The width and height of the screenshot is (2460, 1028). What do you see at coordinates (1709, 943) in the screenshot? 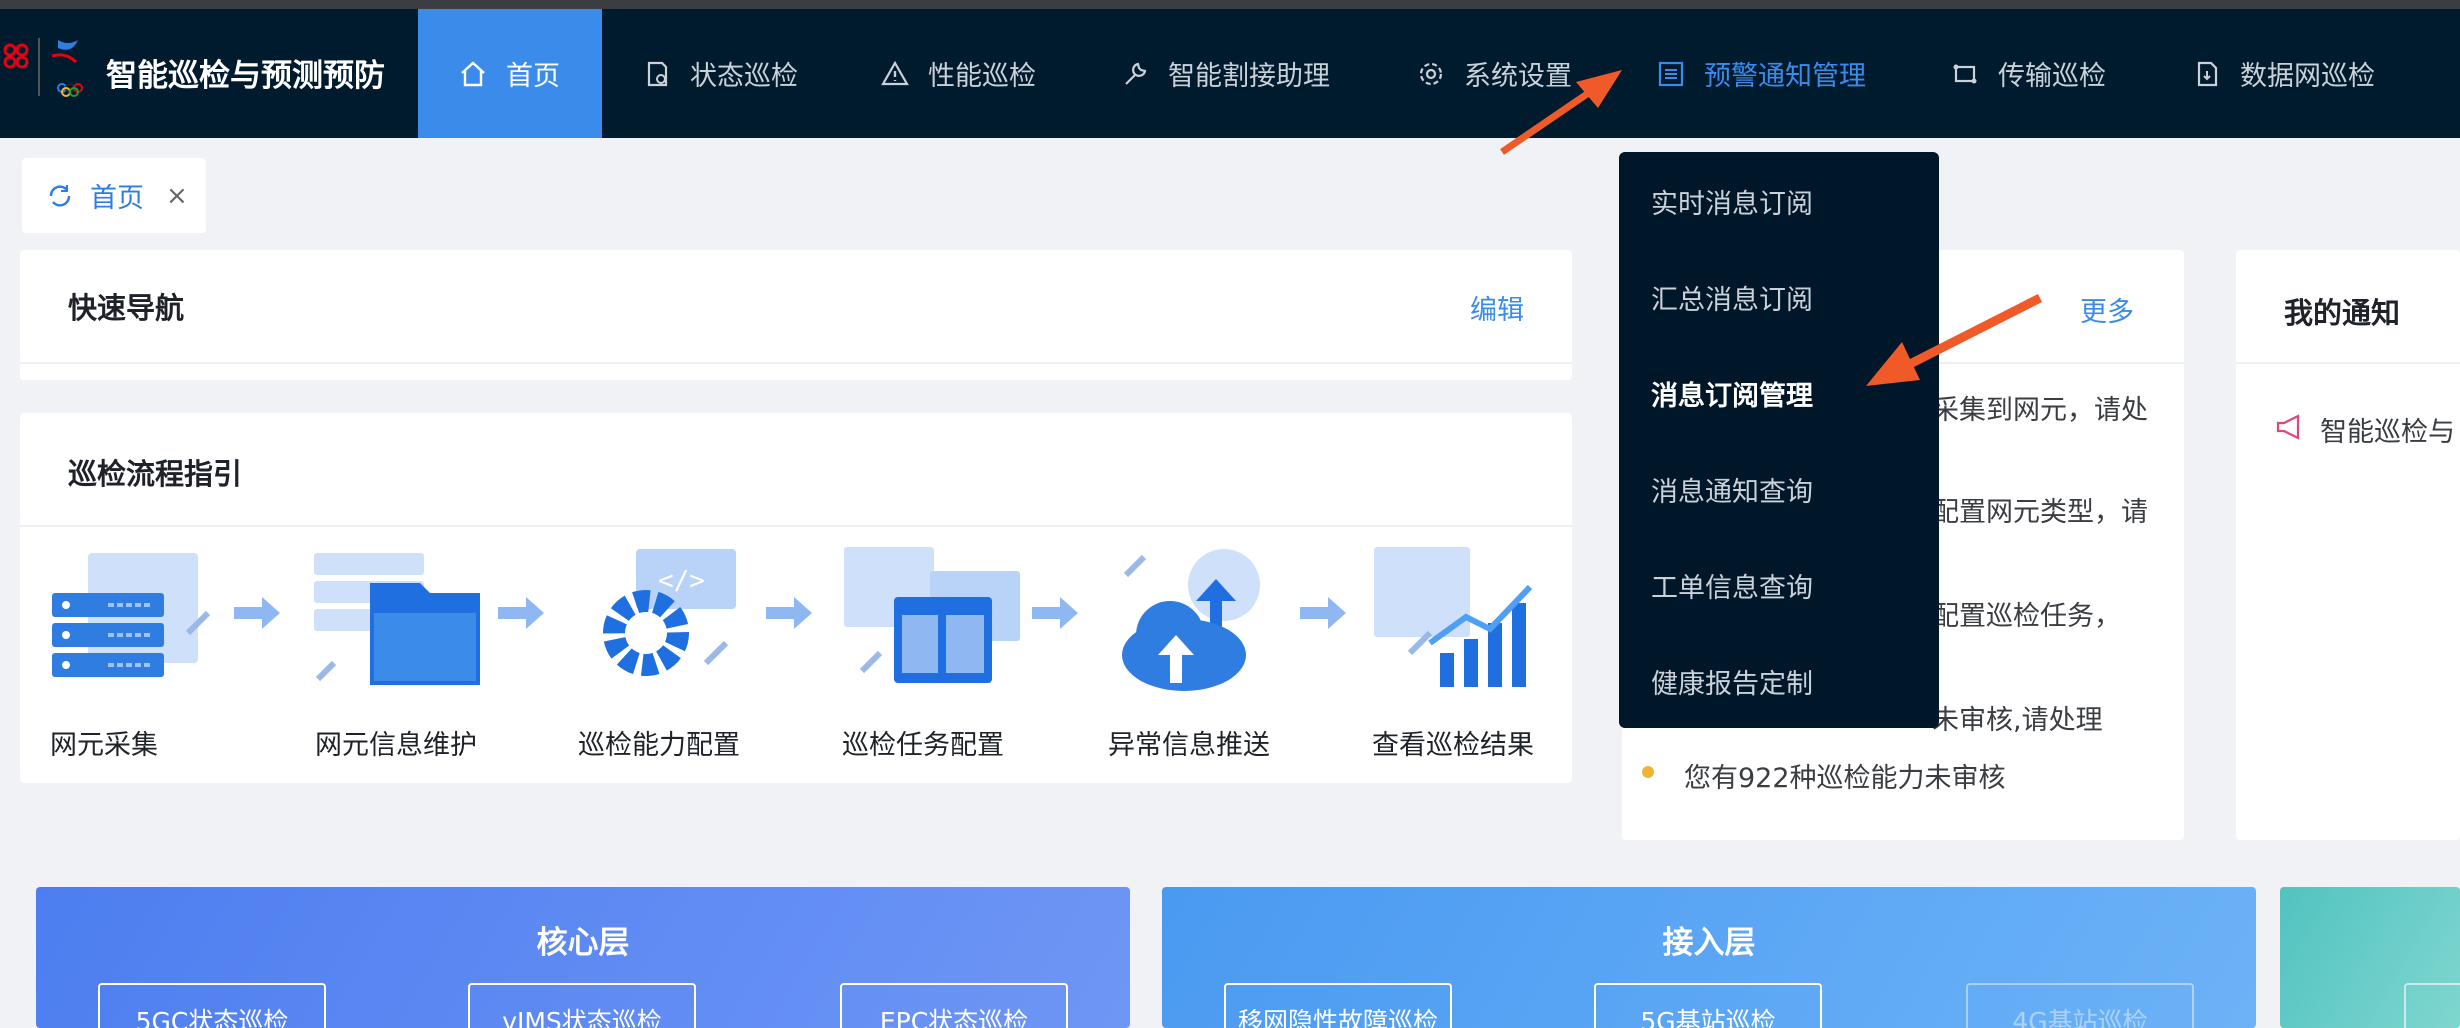
I see `layer-title: 接入层` at bounding box center [1709, 943].